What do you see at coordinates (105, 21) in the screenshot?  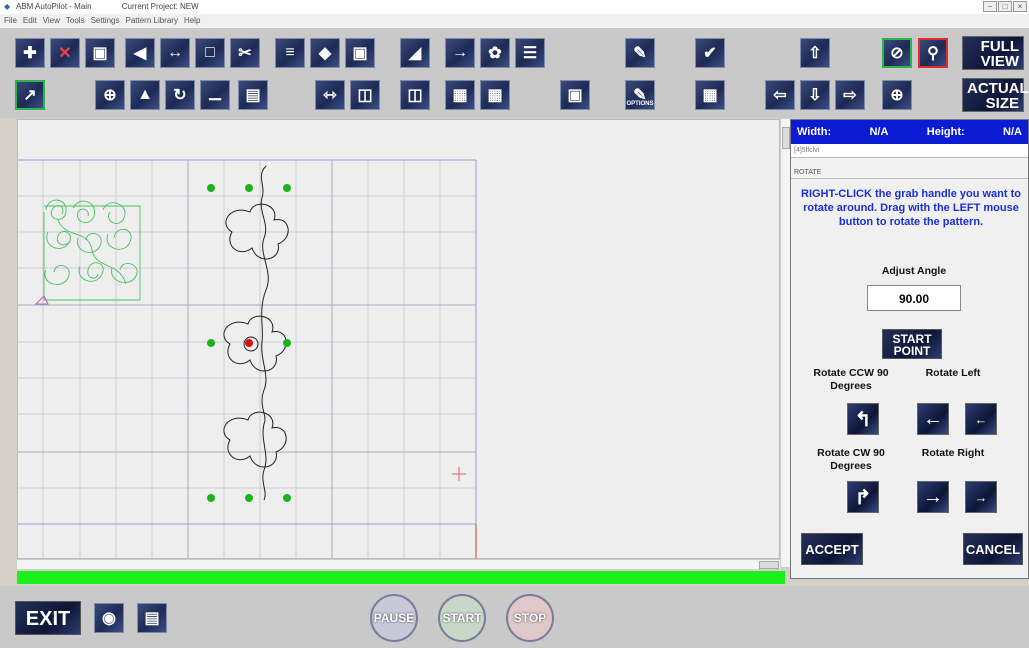 I see `menu-settings: Settings` at bounding box center [105, 21].